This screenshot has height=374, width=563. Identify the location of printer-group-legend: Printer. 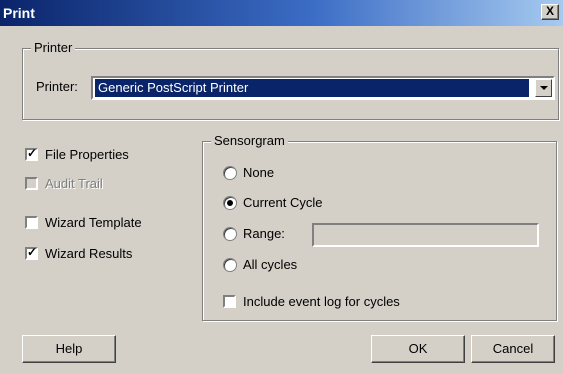
(53, 47).